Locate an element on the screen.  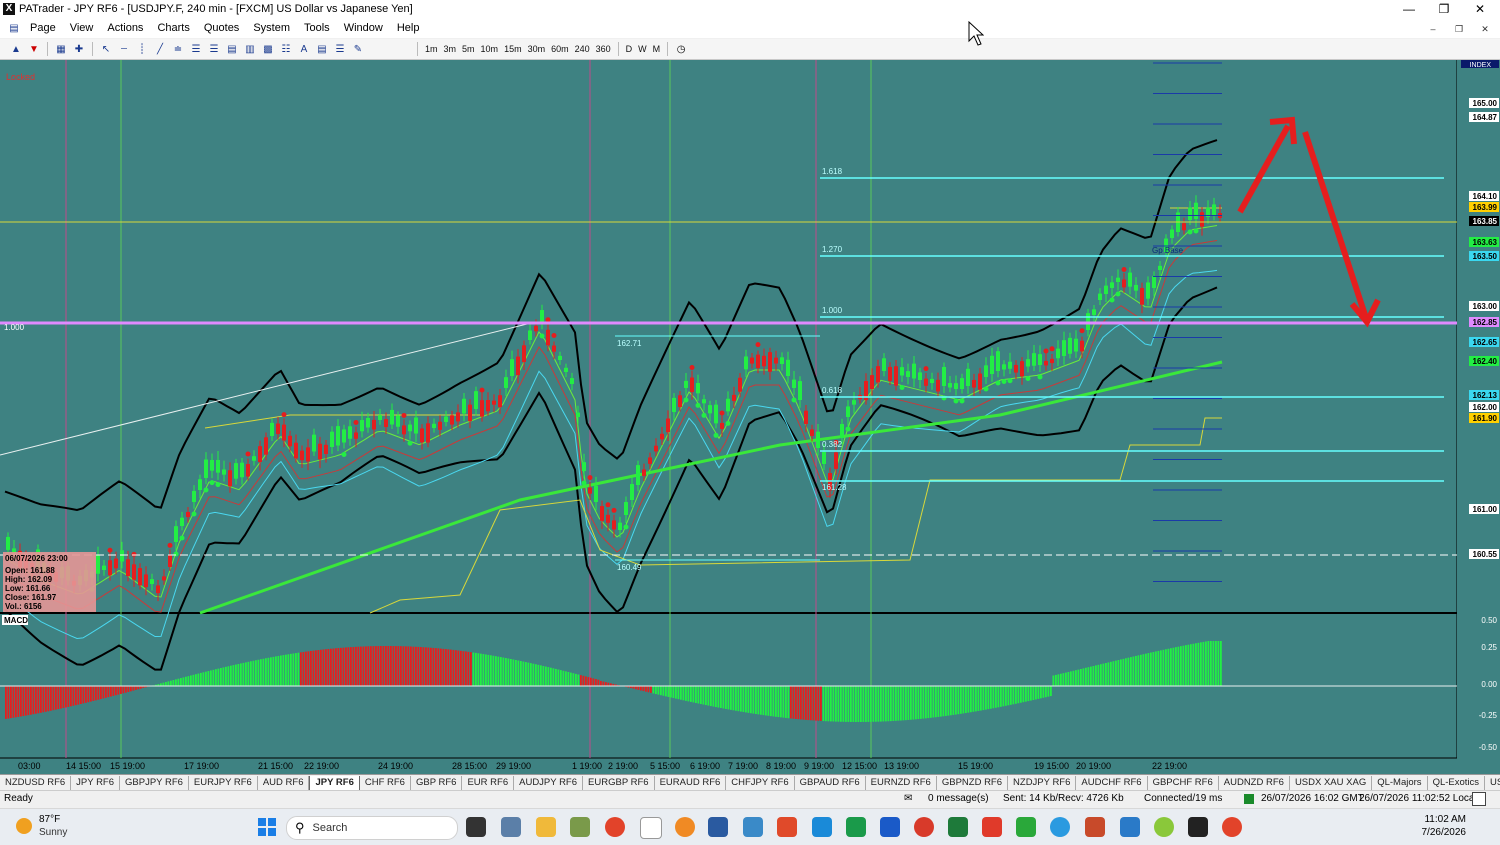
symbol-tab: CHFJPY RF6 is located at coordinates (760, 783).